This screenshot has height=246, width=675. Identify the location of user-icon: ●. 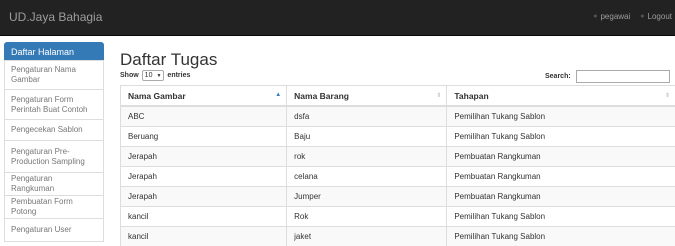
(595, 16).